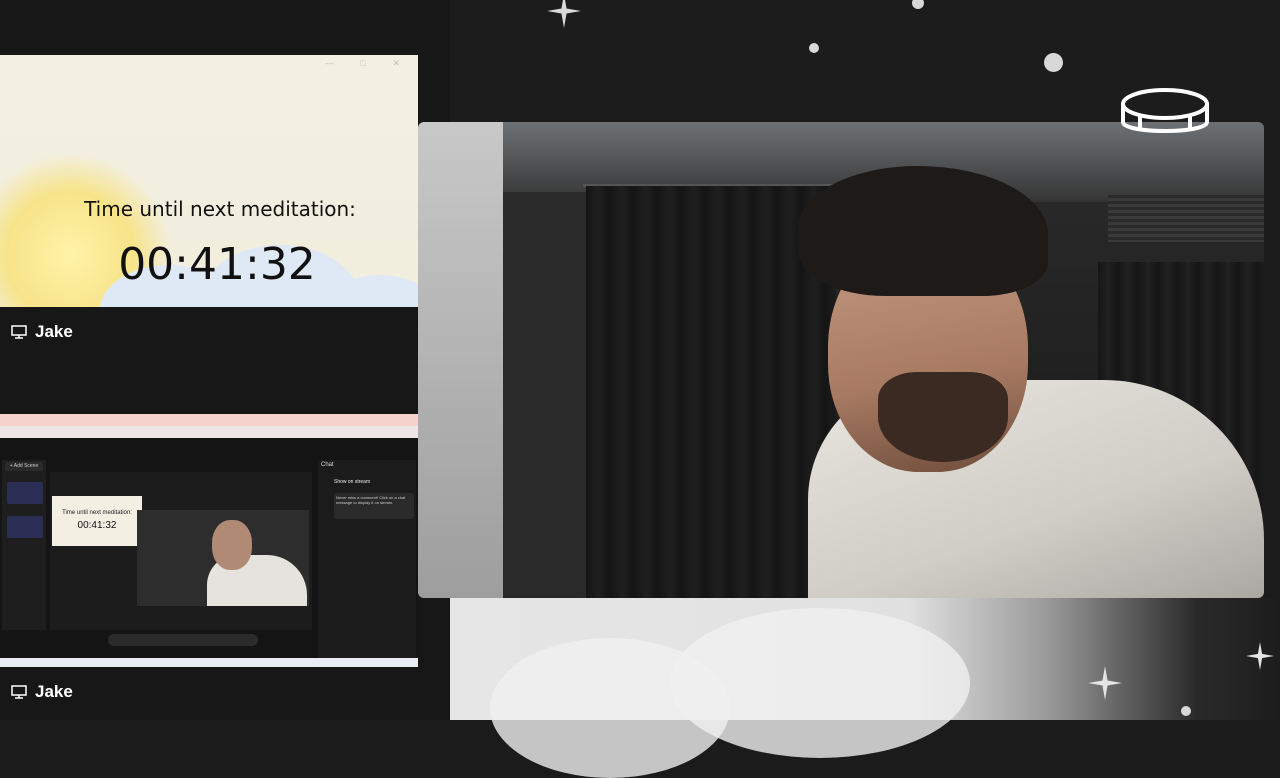 The height and width of the screenshot is (778, 1280). Describe the element at coordinates (923, 231) in the screenshot. I see `person-hair` at that location.